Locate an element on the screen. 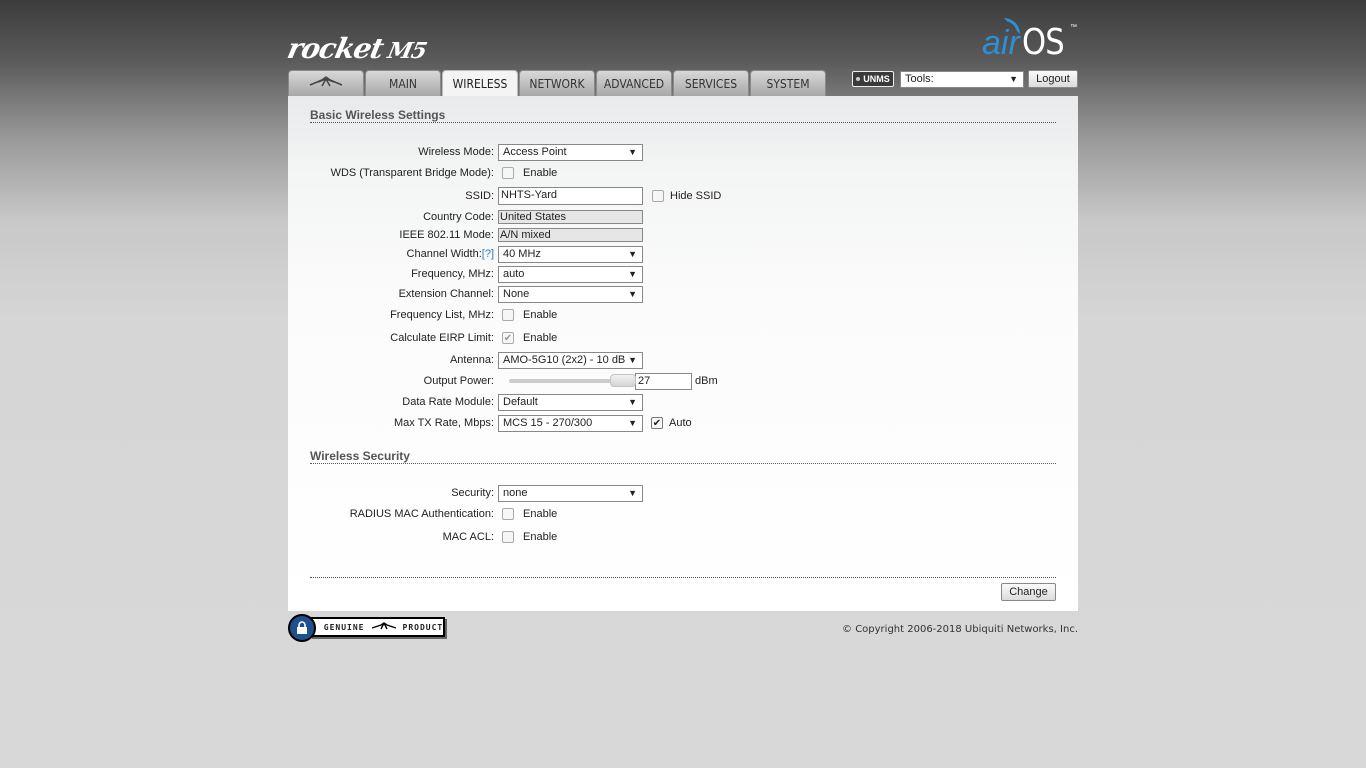 The height and width of the screenshot is (768, 1366). antenna-select: AMO-5G10 (2x2) - 10 dB ▼ is located at coordinates (570, 360).